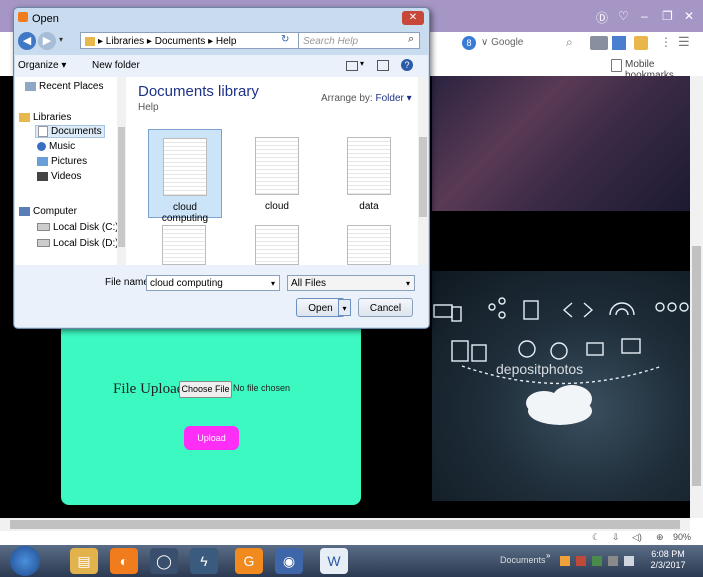 The height and width of the screenshot is (577, 703). Describe the element at coordinates (196, 40) in the screenshot. I see `breadcrumb: ▸ Libraries ▸ Documents ▸ Help` at that location.